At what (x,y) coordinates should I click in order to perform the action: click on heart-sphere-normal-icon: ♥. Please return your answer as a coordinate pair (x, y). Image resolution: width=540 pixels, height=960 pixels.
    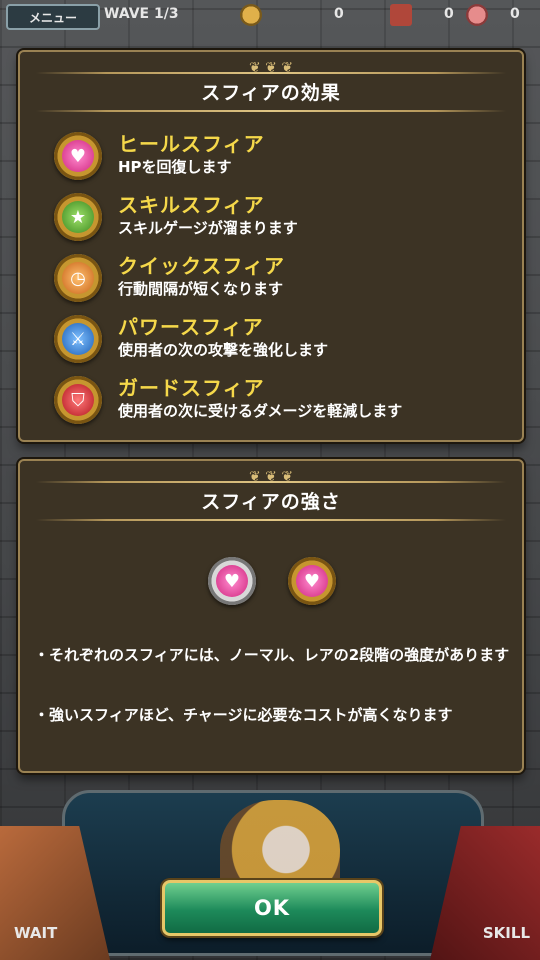
    Looking at the image, I should click on (232, 581).